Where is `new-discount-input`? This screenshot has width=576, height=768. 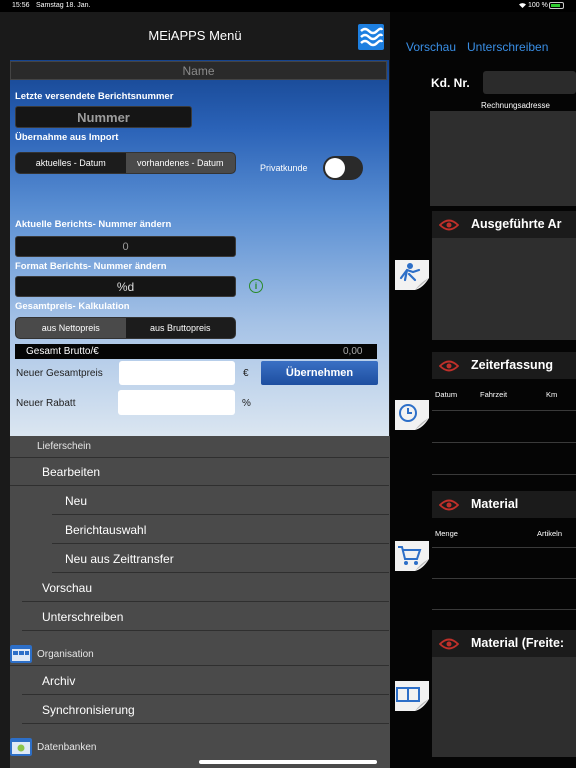 new-discount-input is located at coordinates (176, 402).